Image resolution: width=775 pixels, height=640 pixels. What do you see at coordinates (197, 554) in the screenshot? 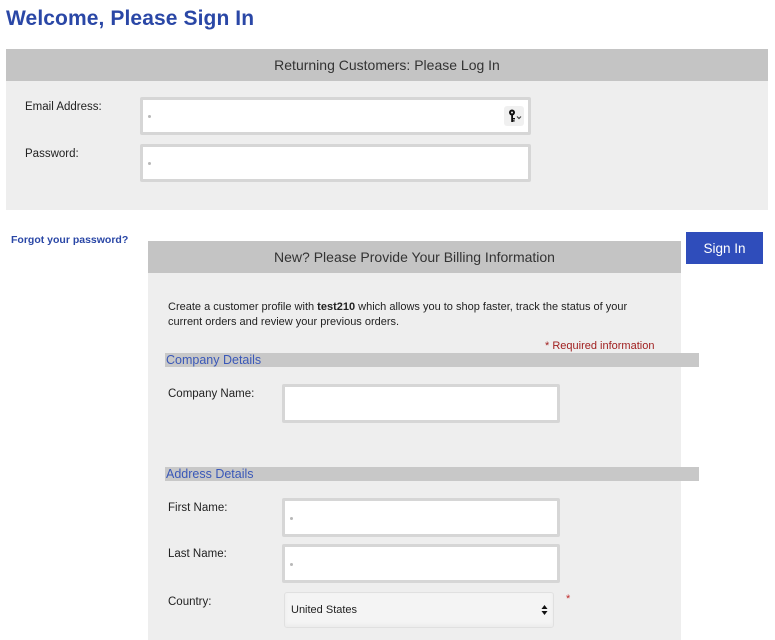
I see `last-name-label: Last Name:` at bounding box center [197, 554].